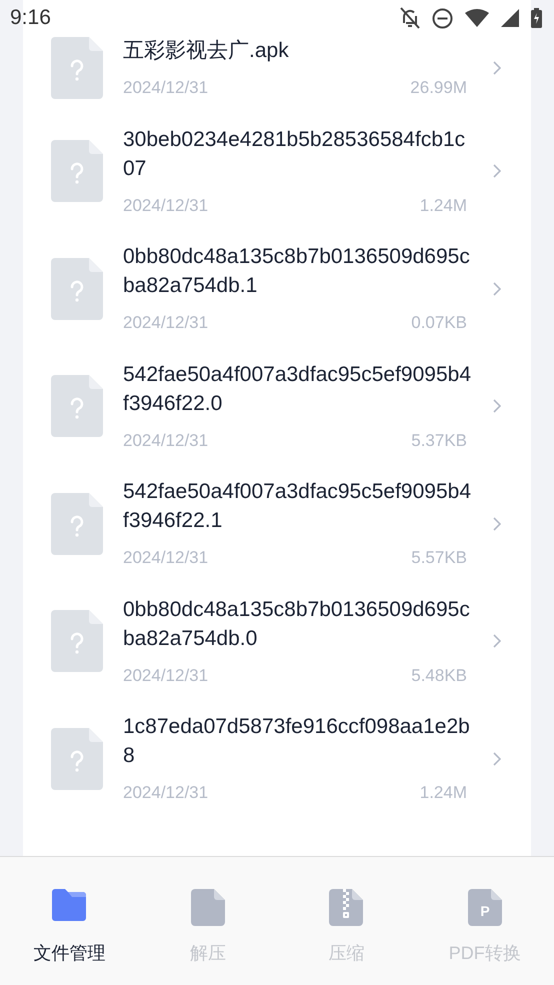  What do you see at coordinates (439, 441) in the screenshot?
I see `file-size: 5.37KB` at bounding box center [439, 441].